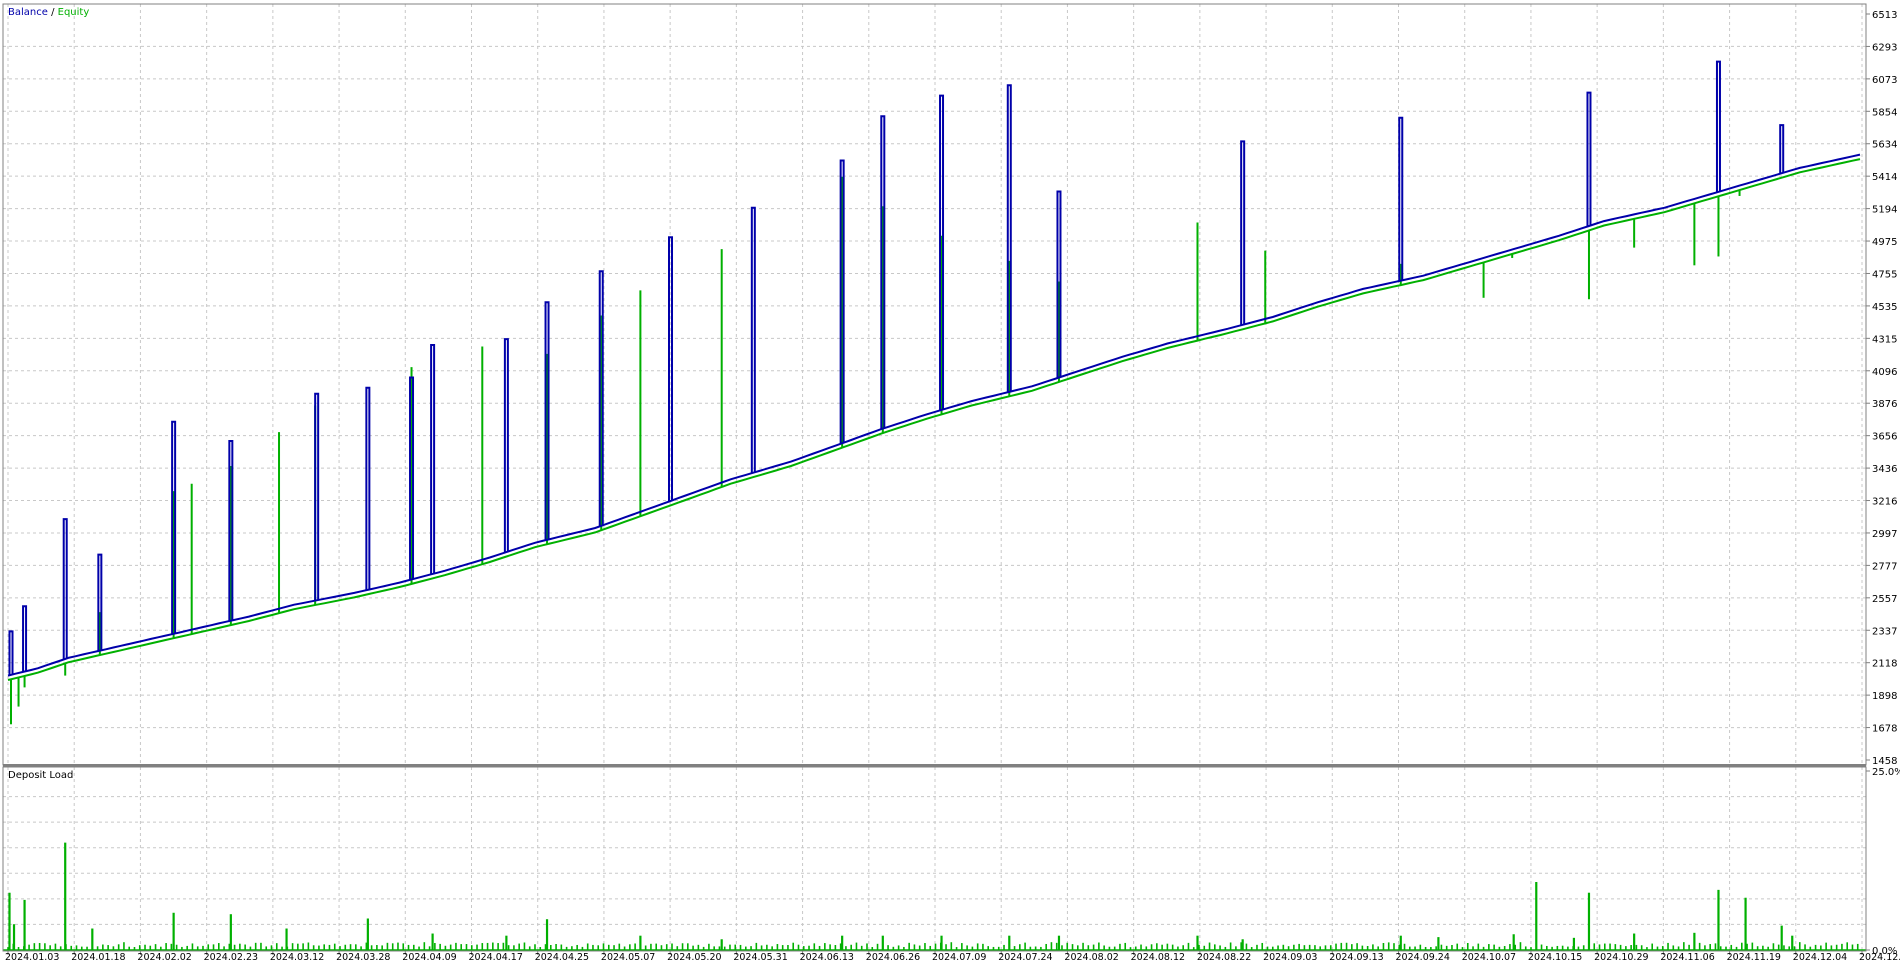  Describe the element at coordinates (1290, 956) in the screenshot. I see `x-tick-label: 2024.09.03` at that location.